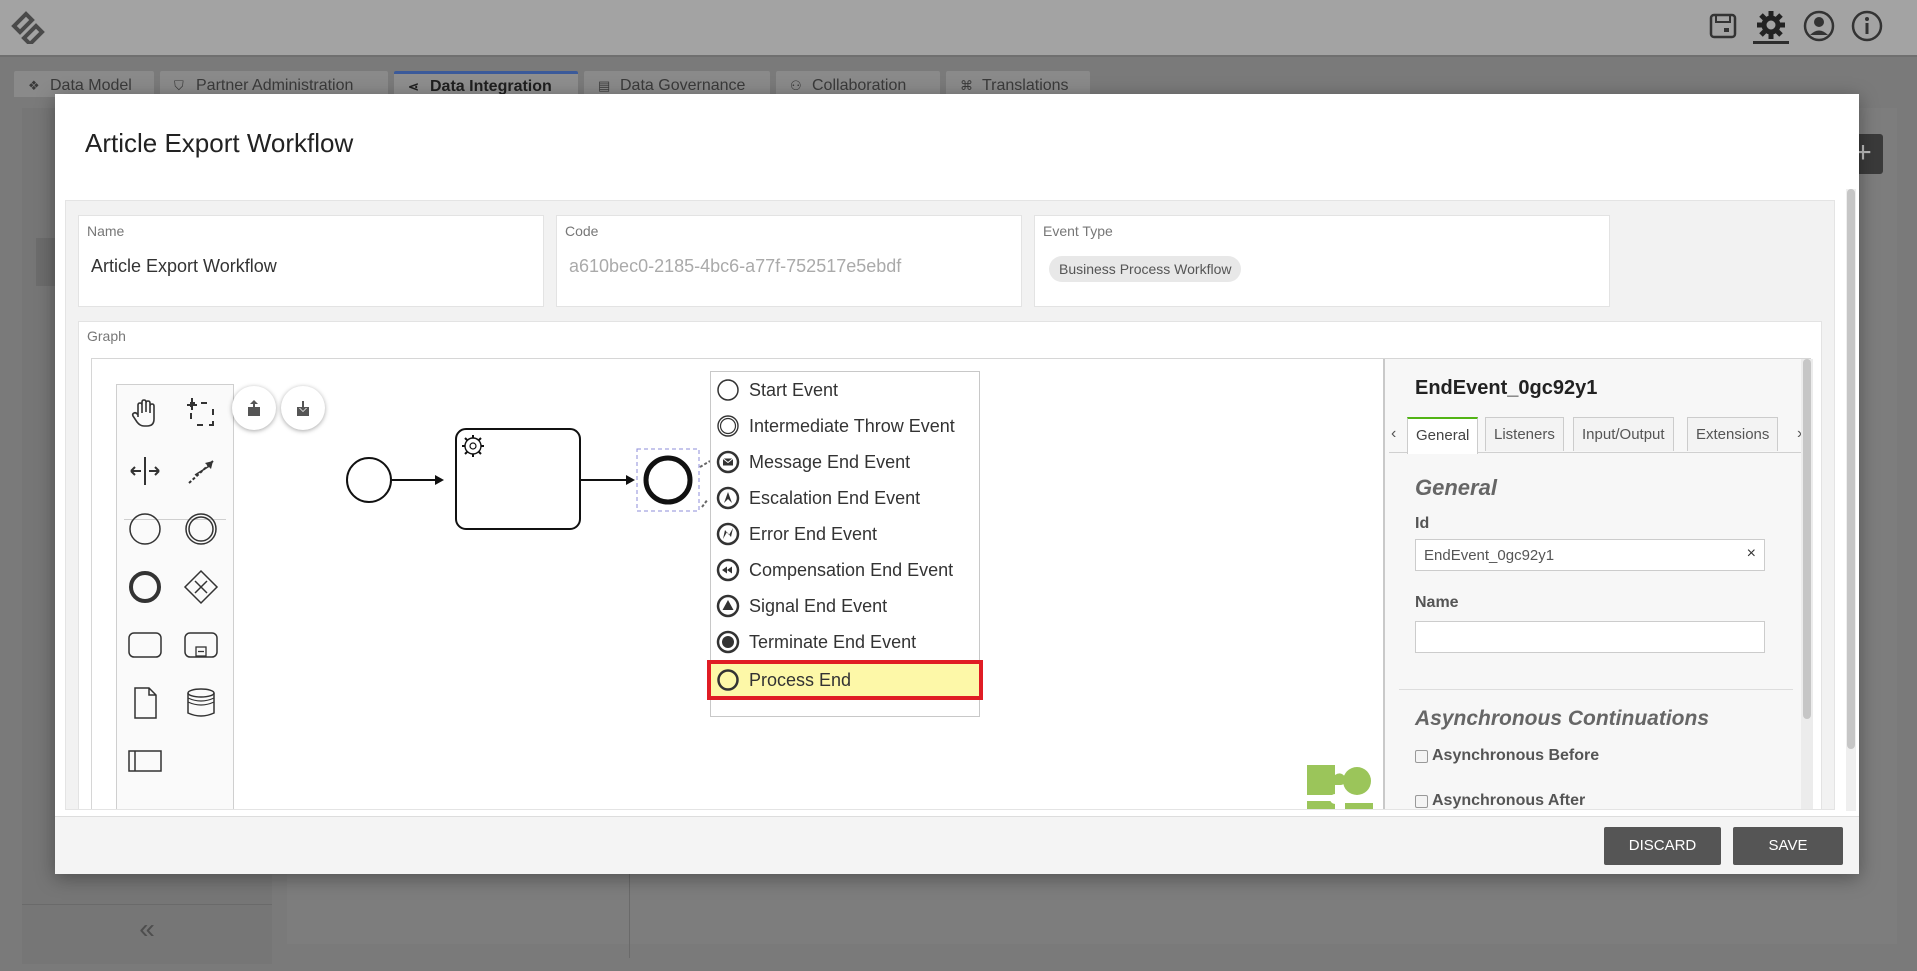 This screenshot has height=971, width=1917. What do you see at coordinates (1340, 786) in the screenshot?
I see `bpmn-io-logo-icon` at bounding box center [1340, 786].